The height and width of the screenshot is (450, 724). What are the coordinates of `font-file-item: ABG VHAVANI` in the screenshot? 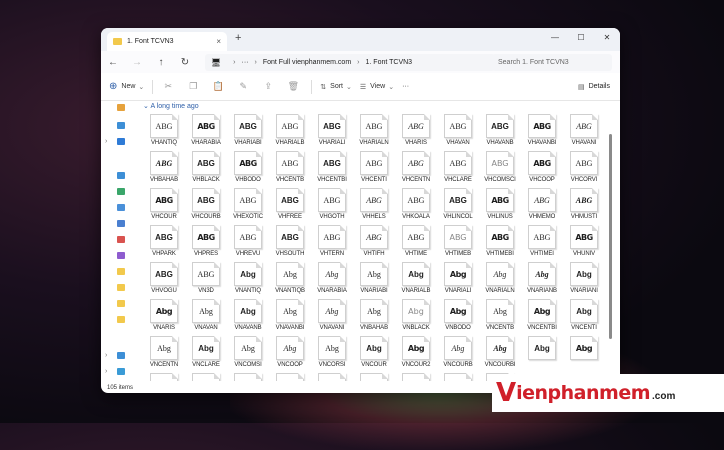 It's located at (584, 132).